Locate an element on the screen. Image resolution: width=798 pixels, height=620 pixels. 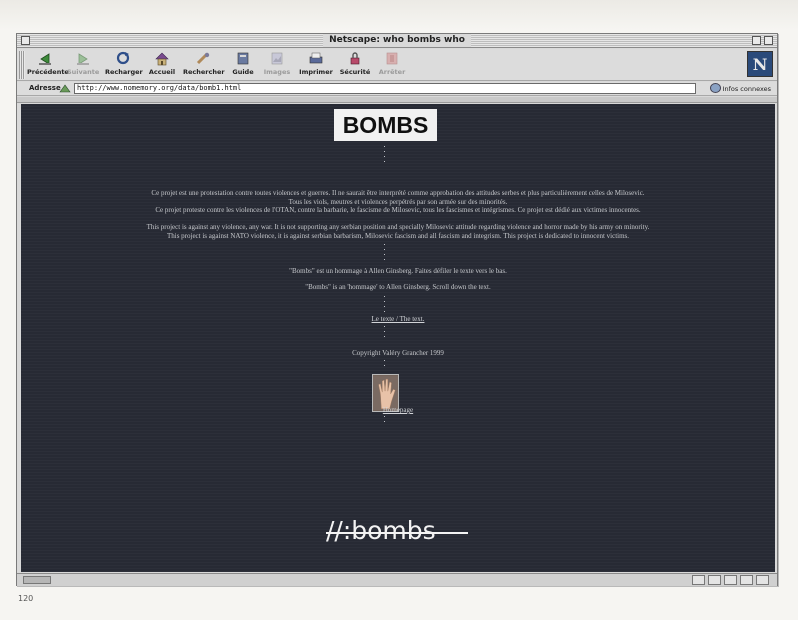
news-component-icon is located at coordinates (730, 580).